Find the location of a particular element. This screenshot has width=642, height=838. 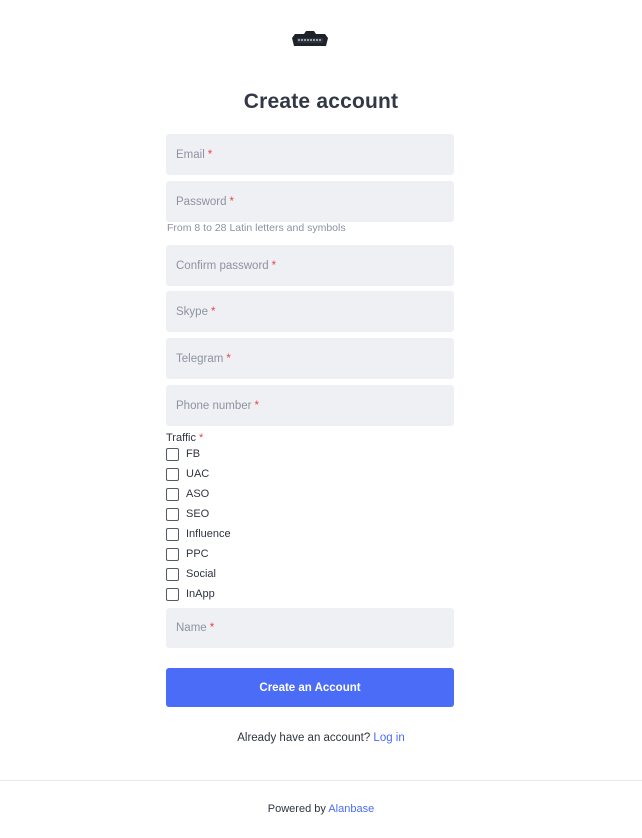

login-link: Log in is located at coordinates (388, 738).